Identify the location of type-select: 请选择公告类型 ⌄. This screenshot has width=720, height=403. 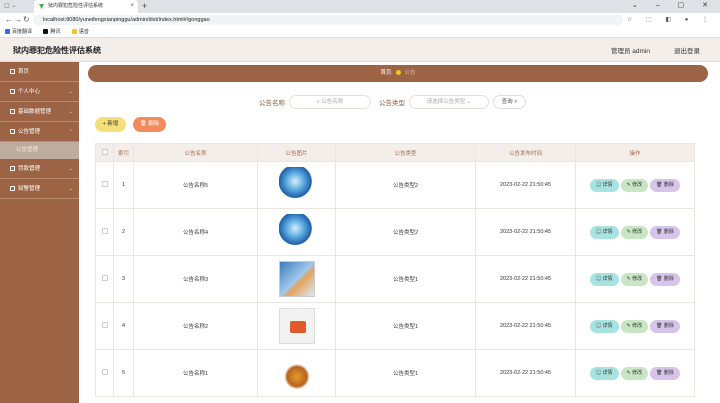
(449, 102).